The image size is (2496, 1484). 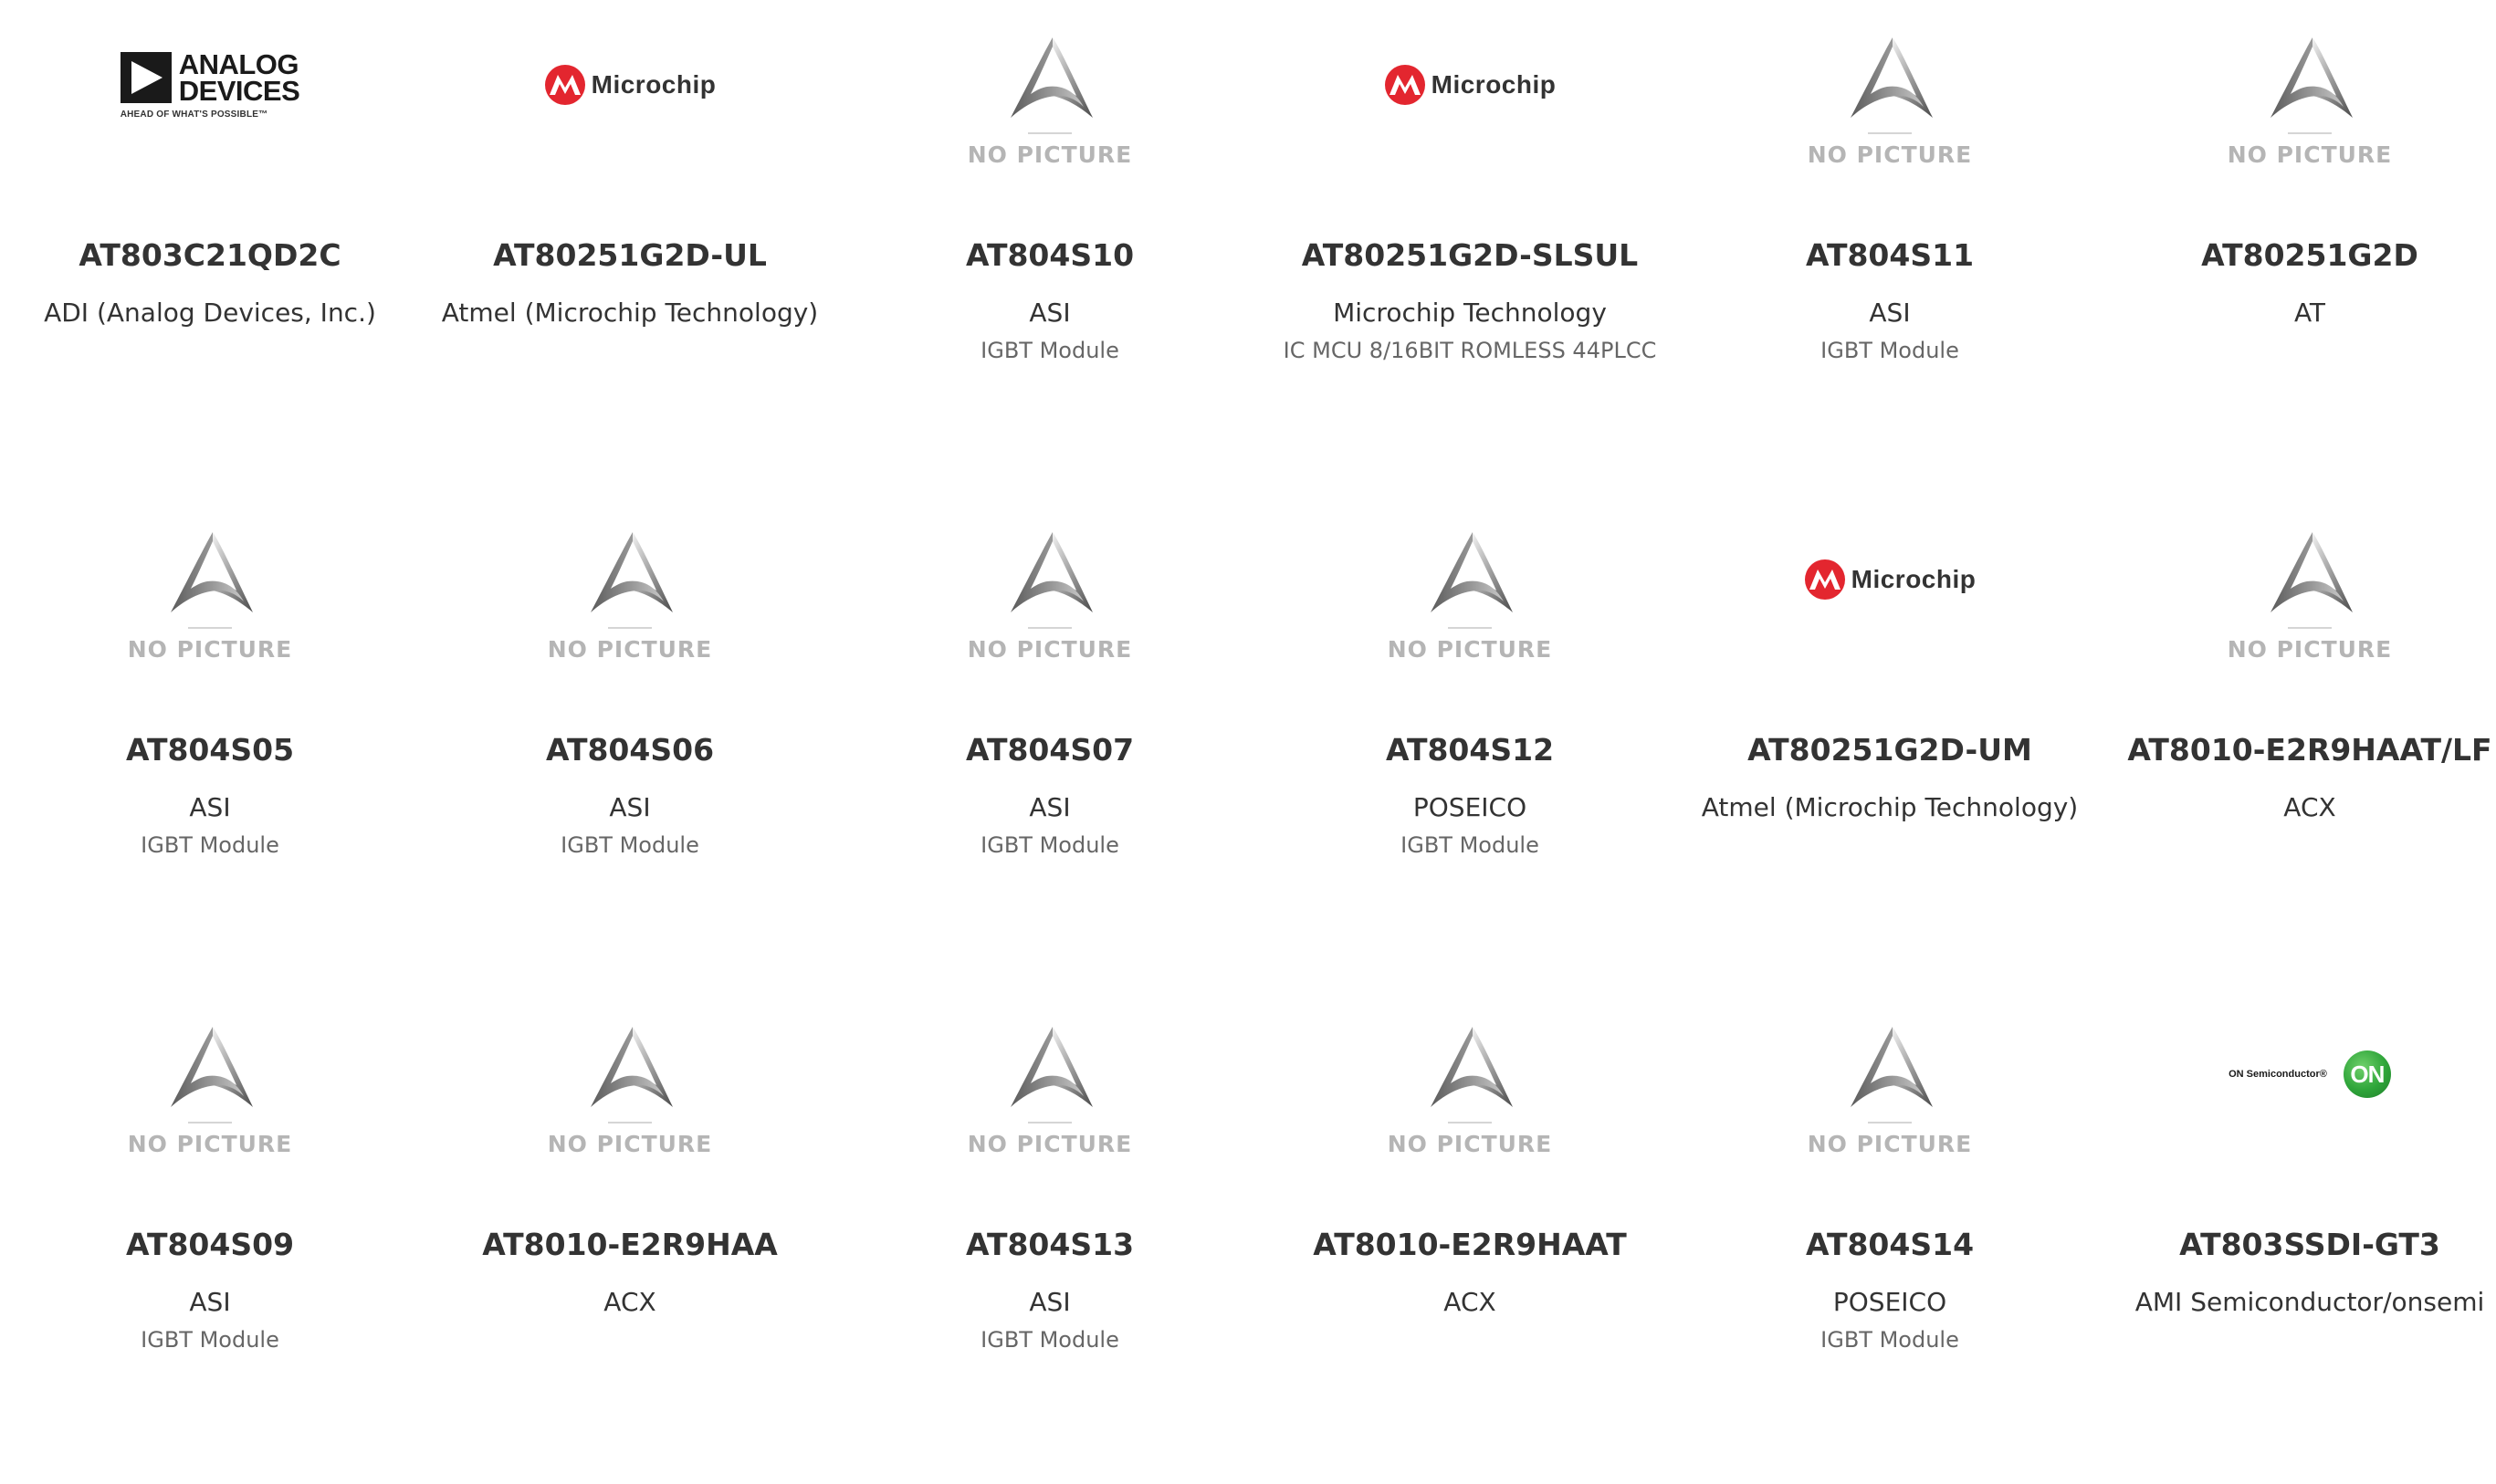 What do you see at coordinates (2309, 1302) in the screenshot?
I see `product-manufacturer: AMI Semiconductor/onsemi` at bounding box center [2309, 1302].